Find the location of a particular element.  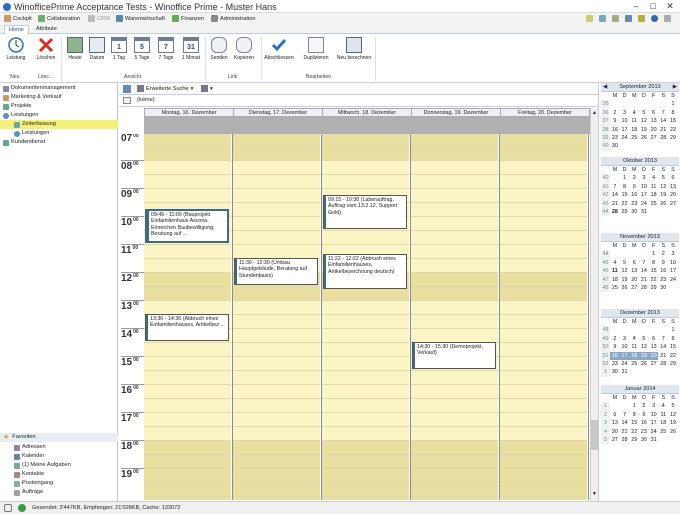

kopieren-button: Kopieren is located at coordinates (244, 49).